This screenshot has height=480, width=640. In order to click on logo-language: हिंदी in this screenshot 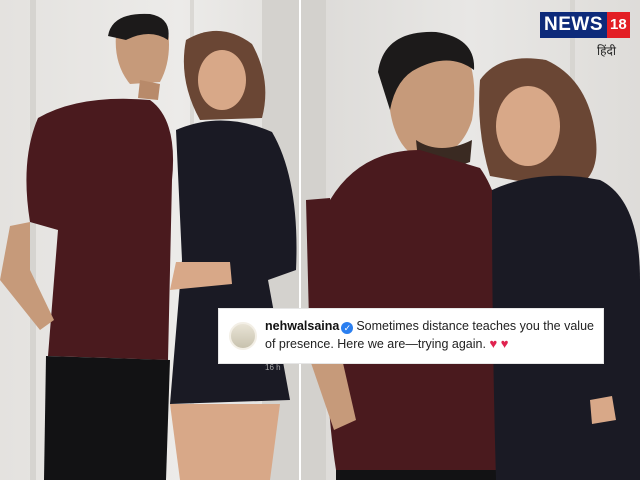, I will do `click(606, 51)`.